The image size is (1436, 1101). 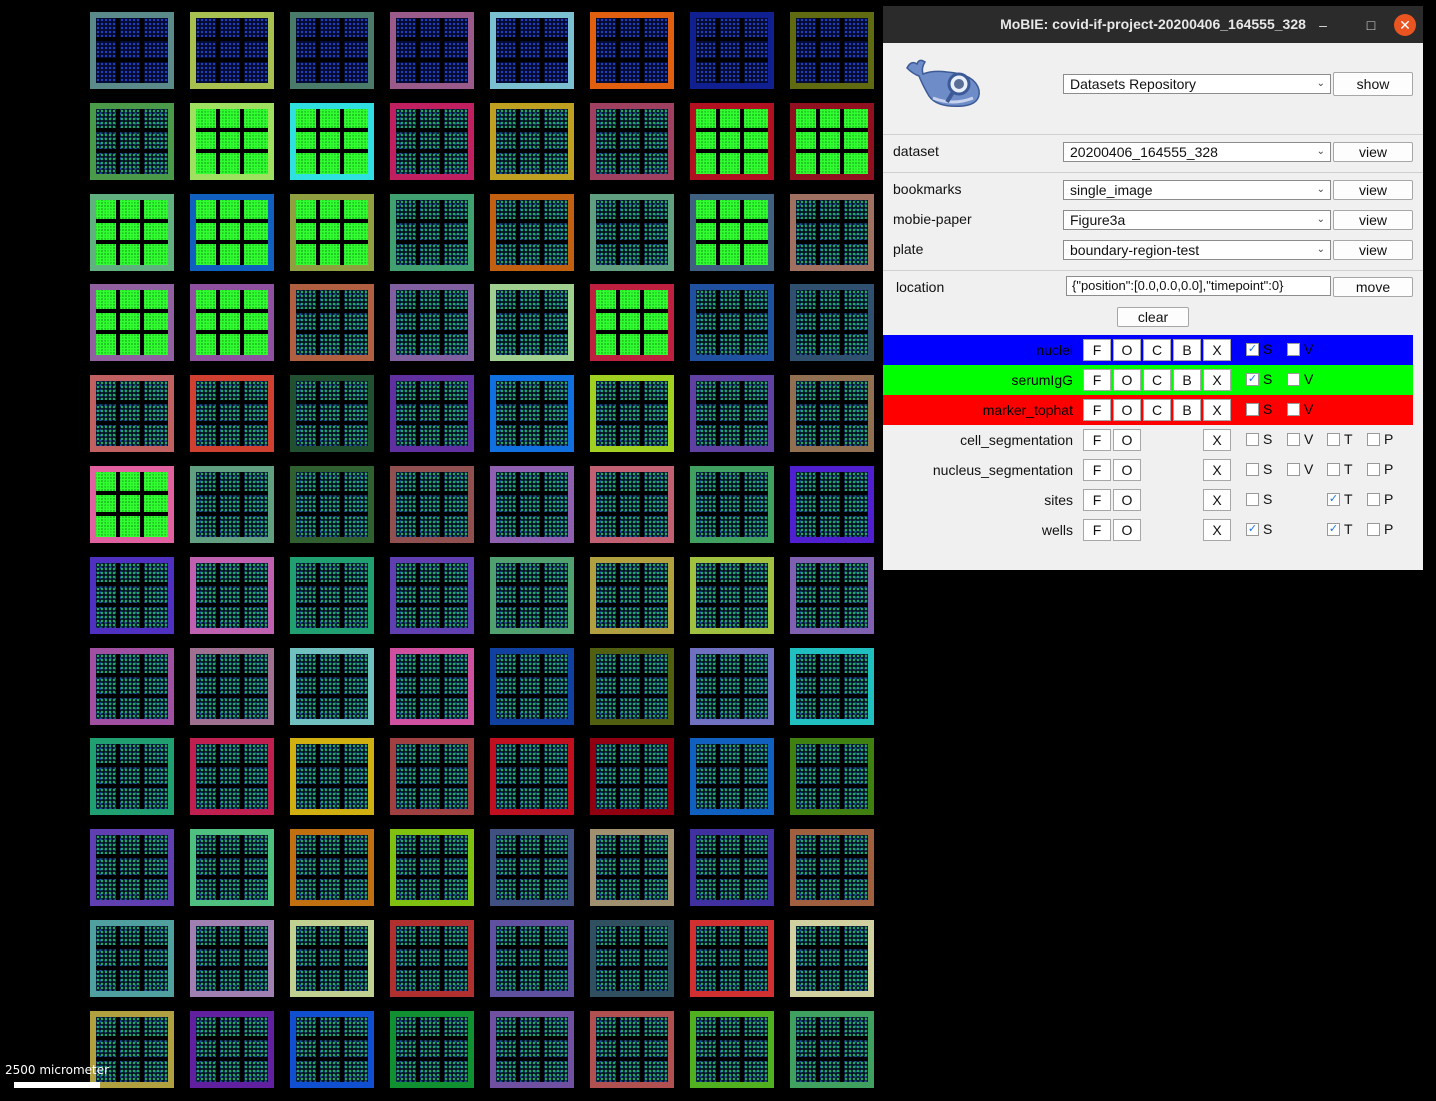 What do you see at coordinates (1405, 25) in the screenshot?
I see `close-icon: ✕` at bounding box center [1405, 25].